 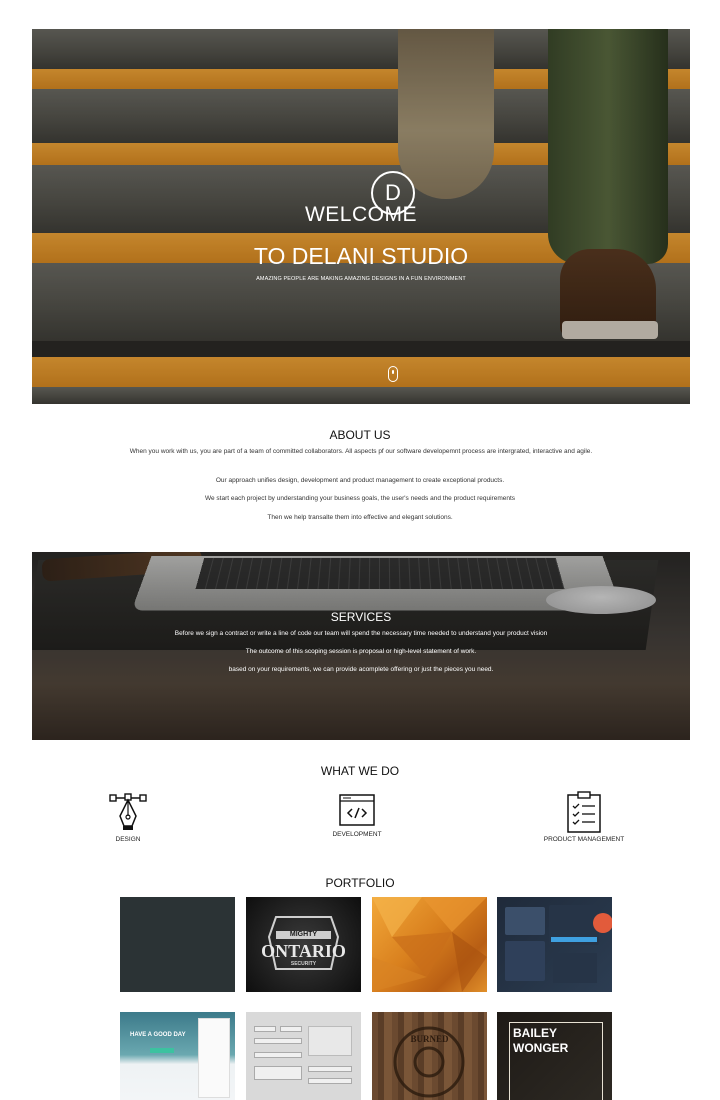 What do you see at coordinates (357, 834) in the screenshot?
I see `service-label: DEVELOPMENT` at bounding box center [357, 834].